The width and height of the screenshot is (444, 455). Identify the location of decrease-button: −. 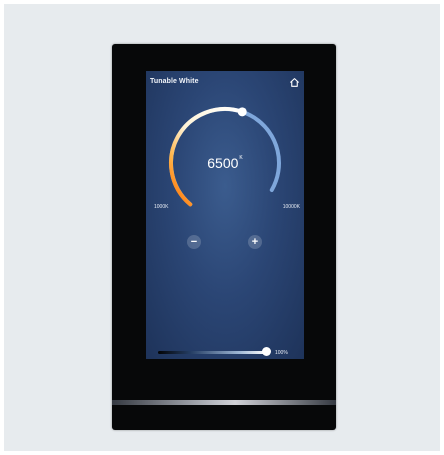
(194, 242).